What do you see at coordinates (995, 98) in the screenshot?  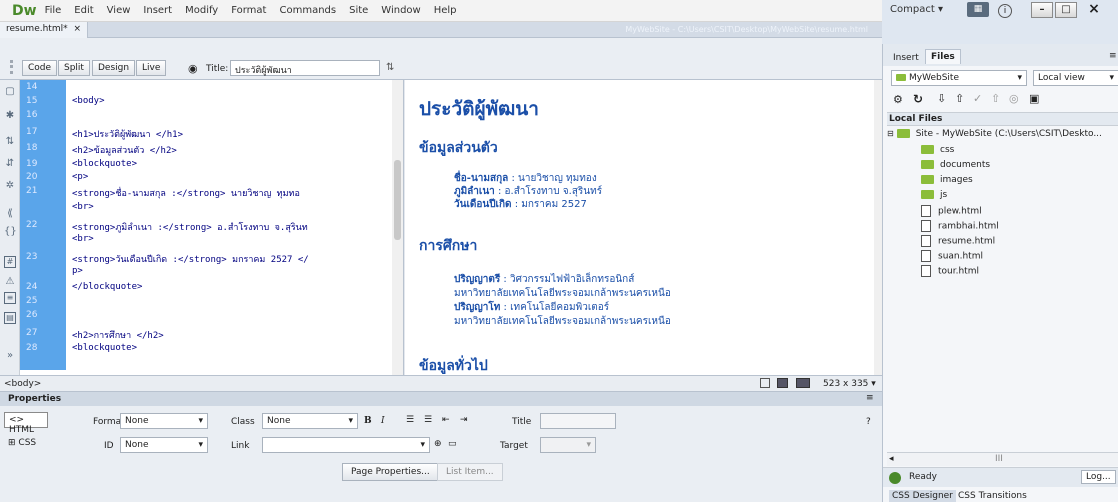 I see `check-in-icon: ⇧` at bounding box center [995, 98].